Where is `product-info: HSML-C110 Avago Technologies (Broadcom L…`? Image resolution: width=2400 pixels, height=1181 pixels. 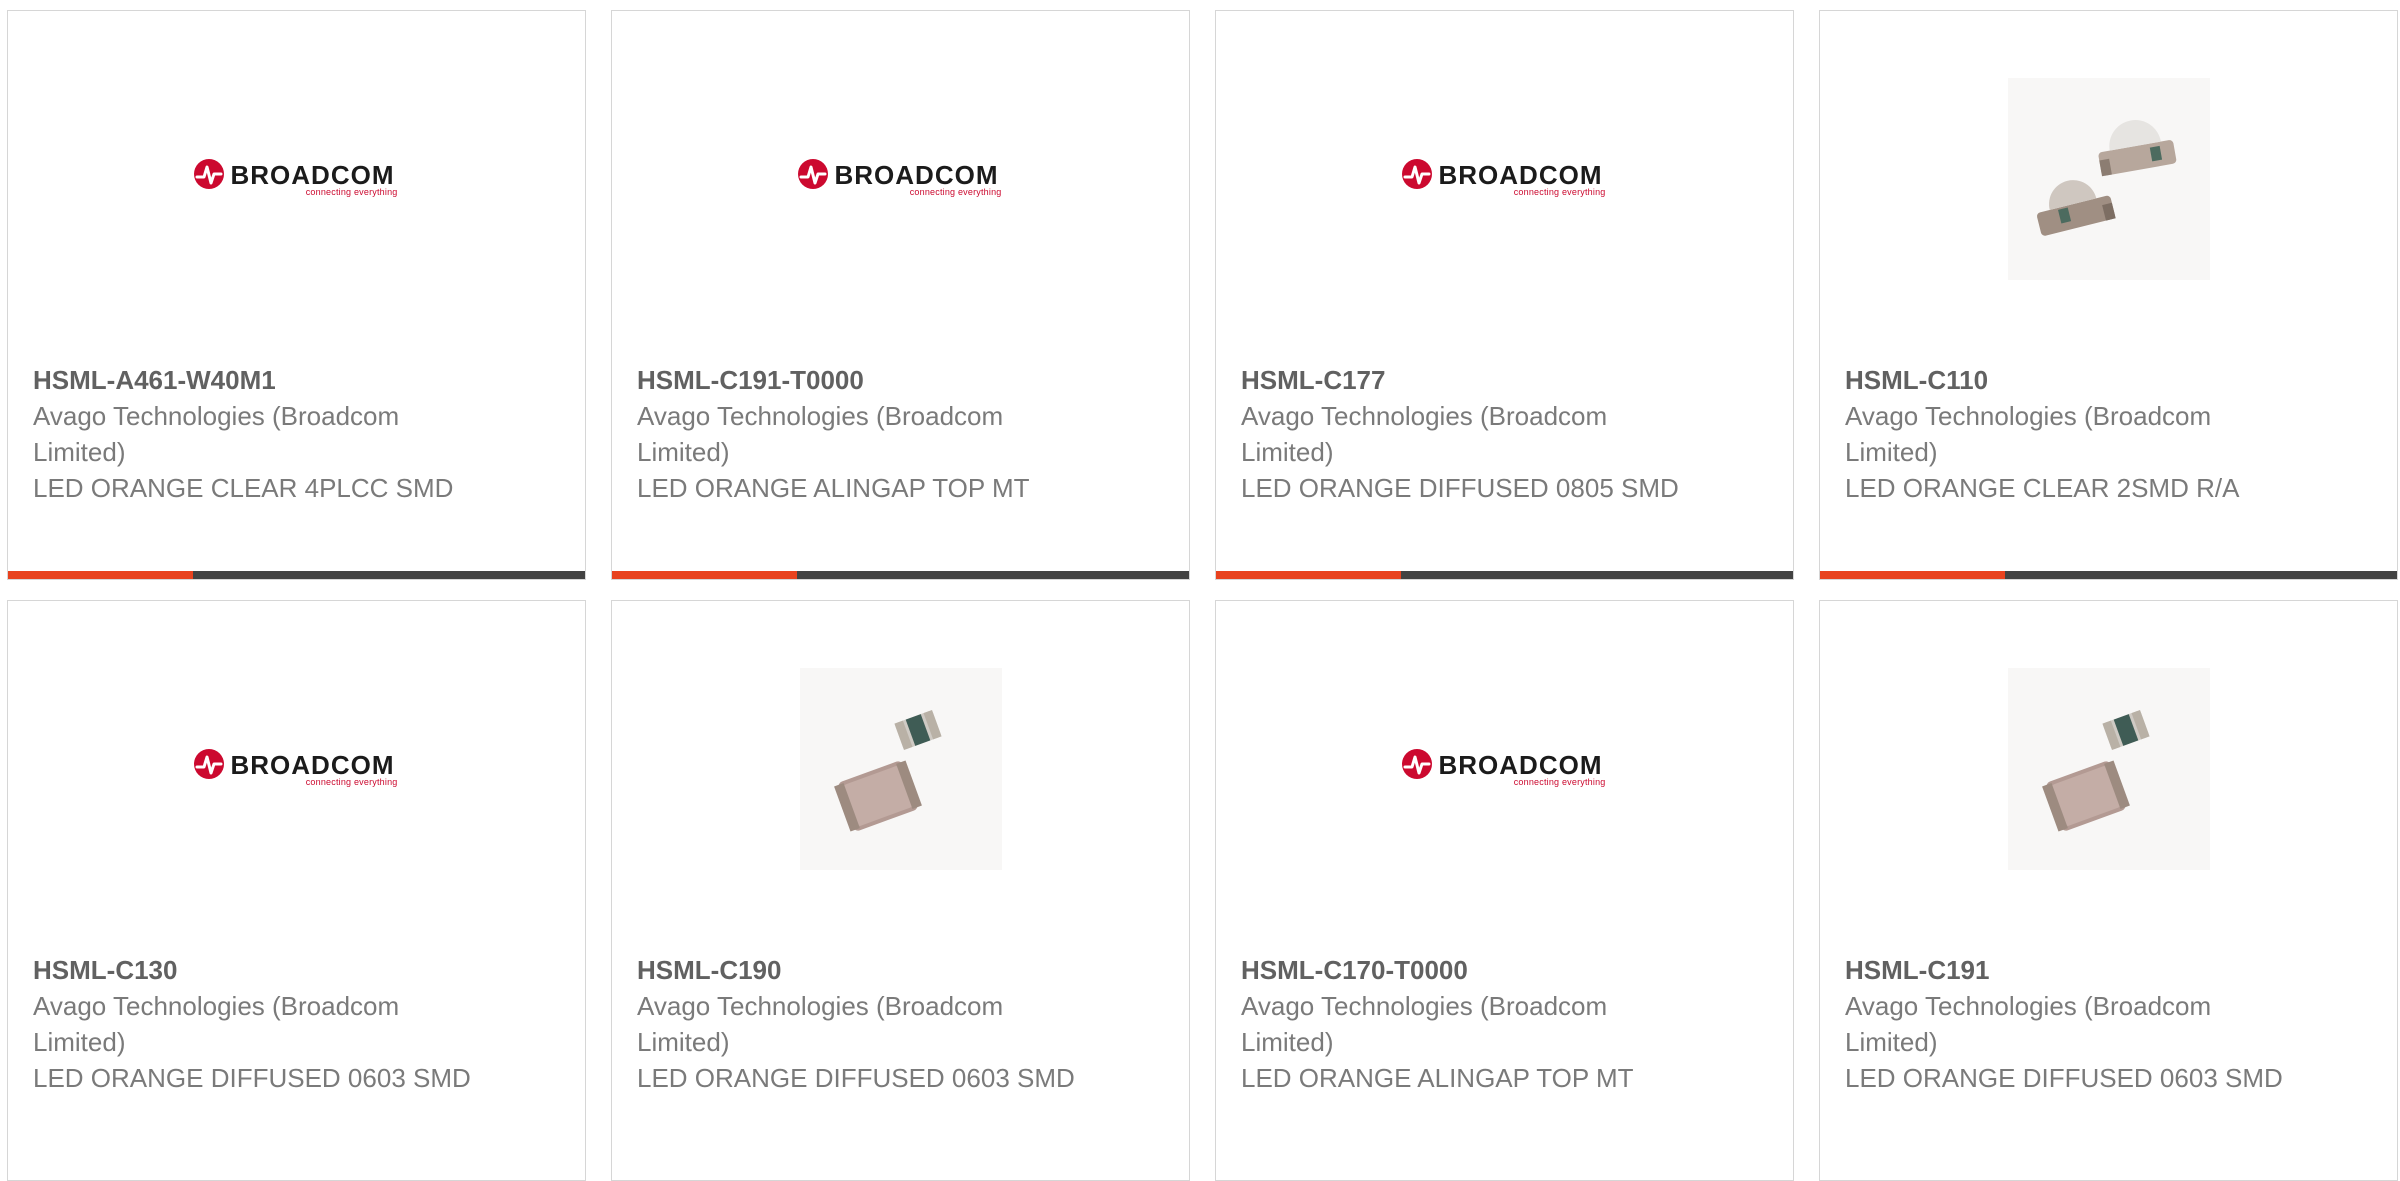 product-info: HSML-C110 Avago Technologies (Broadcom L… is located at coordinates (2065, 434).